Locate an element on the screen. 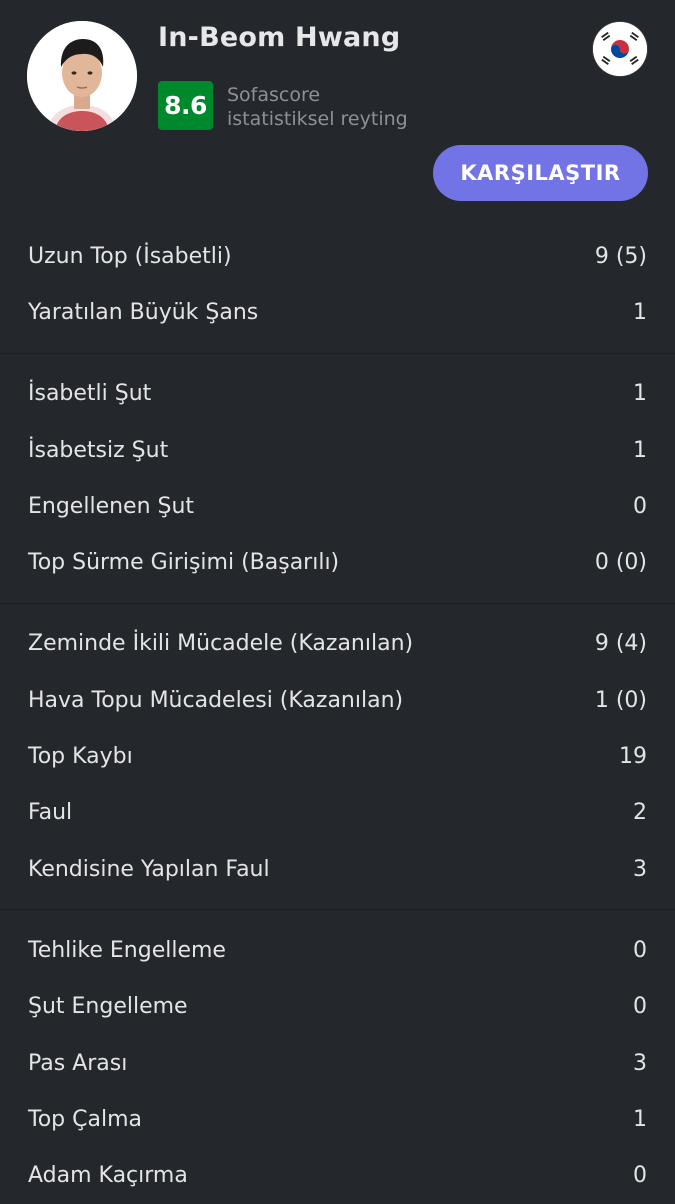  compare-button: KARŞILAŞTIR is located at coordinates (540, 173).